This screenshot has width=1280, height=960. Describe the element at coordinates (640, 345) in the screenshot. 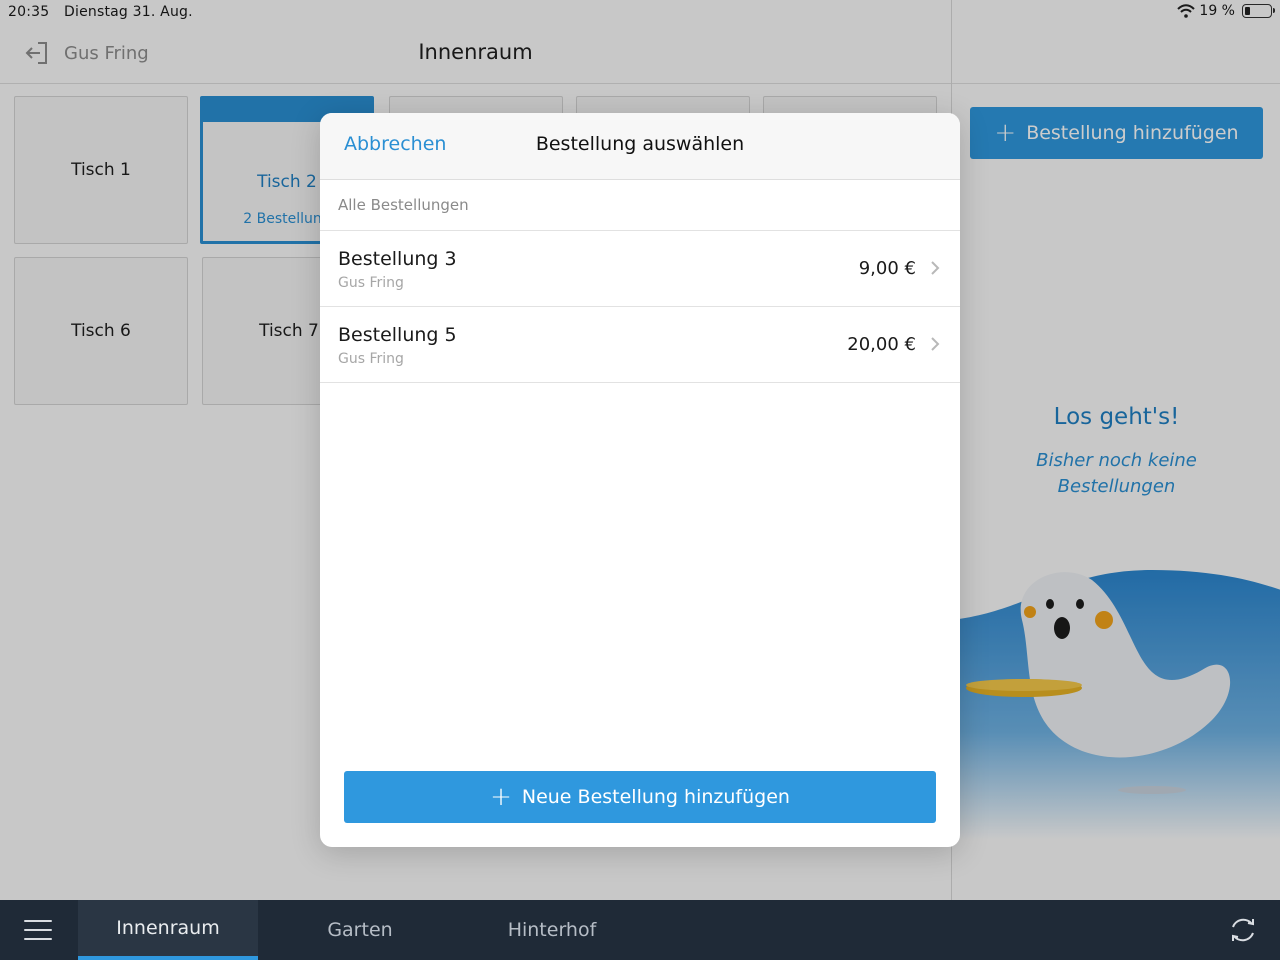

I see `order-row: Bestellung 5 Gus Fring 20,00 €` at that location.